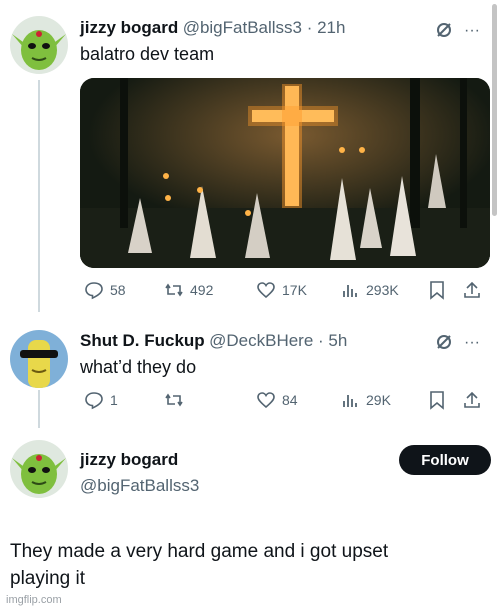 The image size is (500, 610). What do you see at coordinates (105, 290) in the screenshot?
I see `reply-button: 58` at bounding box center [105, 290].